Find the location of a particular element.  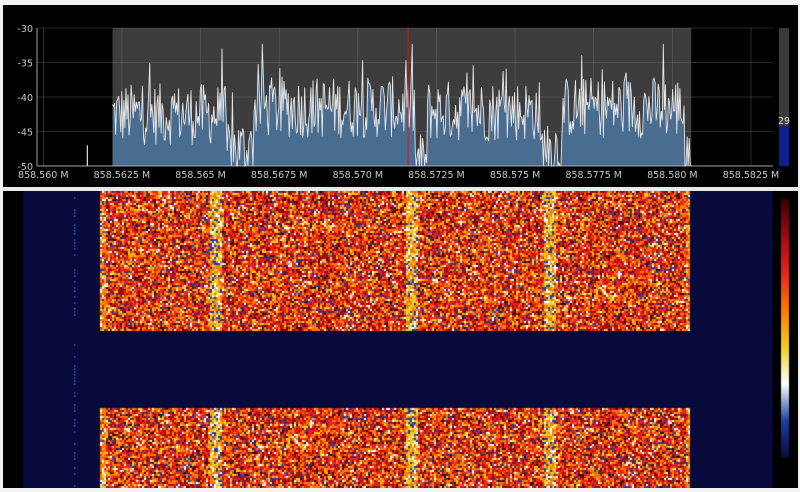

x-tick-label-7: 858.5775 M is located at coordinates (593, 175).